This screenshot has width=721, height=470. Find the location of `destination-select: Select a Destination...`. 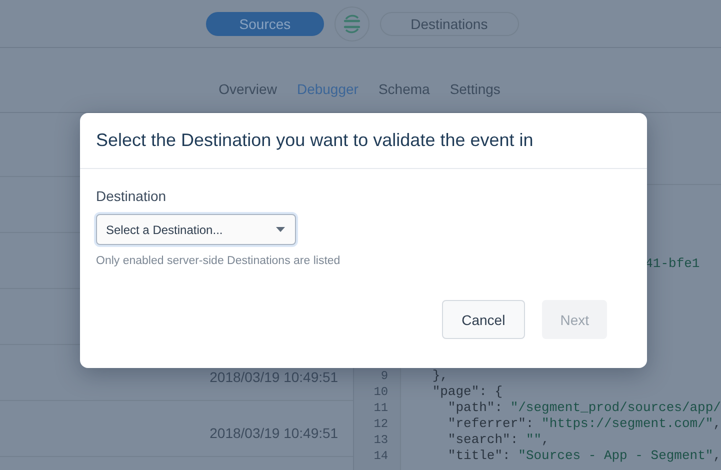

destination-select: Select a Destination... is located at coordinates (196, 229).